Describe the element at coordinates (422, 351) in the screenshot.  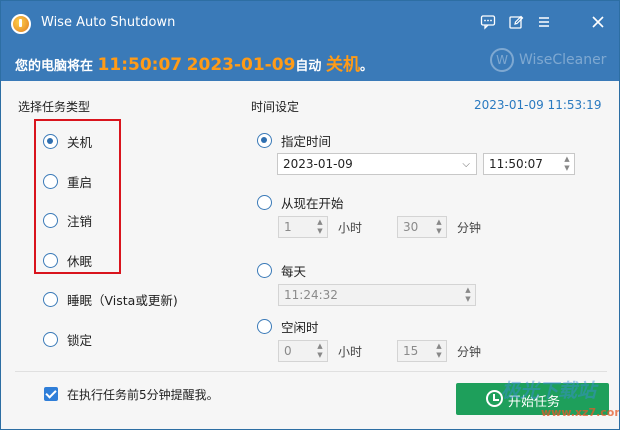
I see `idle-minutes-spinner: 15 ▲ ▼` at that location.